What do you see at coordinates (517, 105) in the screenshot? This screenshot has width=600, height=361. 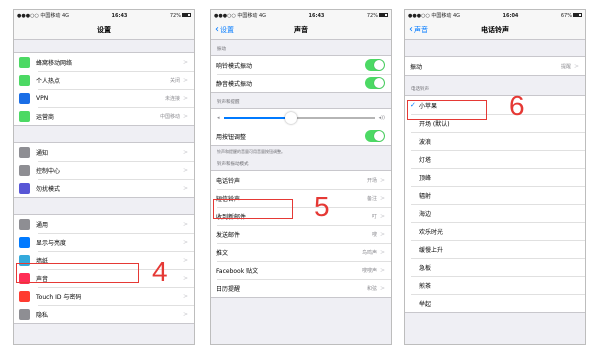 I see `step-marker-6: 6` at bounding box center [517, 105].